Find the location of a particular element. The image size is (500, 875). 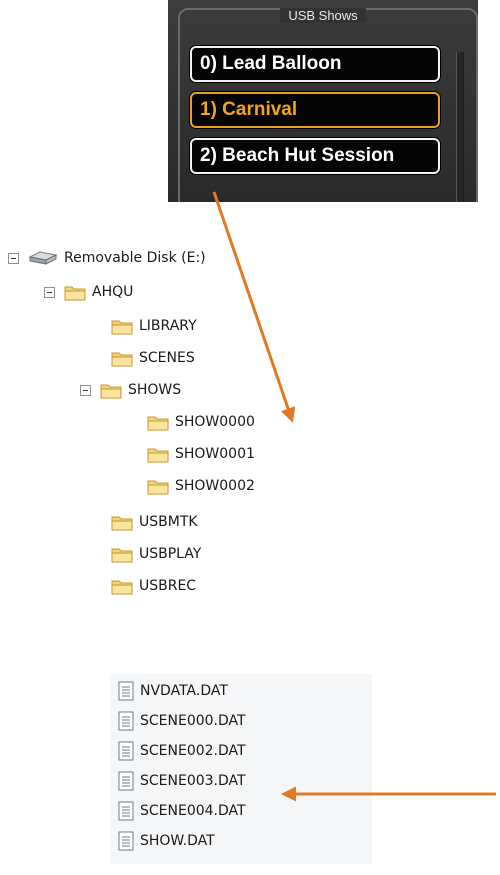

file-item-scene000: SCENE000.DAT is located at coordinates (182, 721).